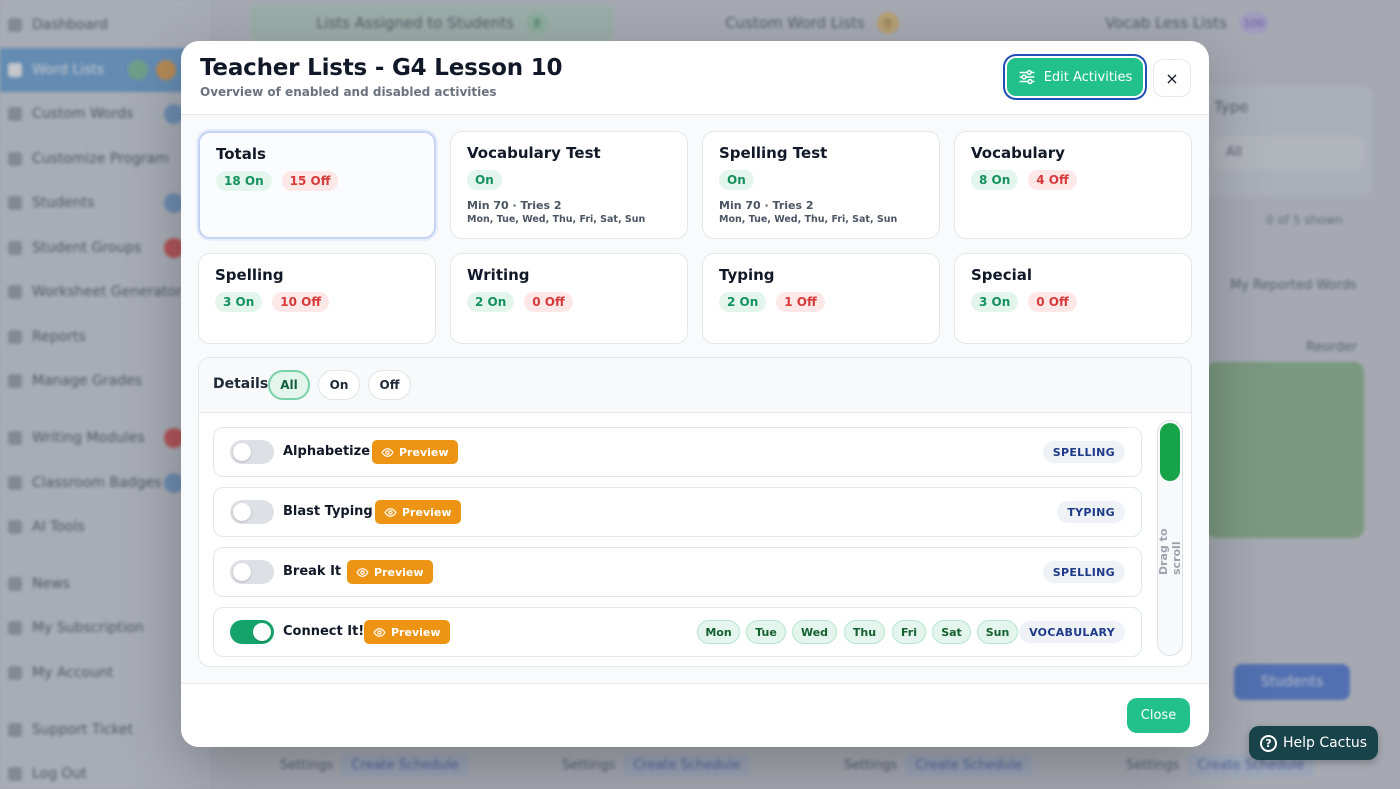 This screenshot has width=1400, height=789. Describe the element at coordinates (1091, 512) in the screenshot. I see `category-badge: TYPING` at that location.